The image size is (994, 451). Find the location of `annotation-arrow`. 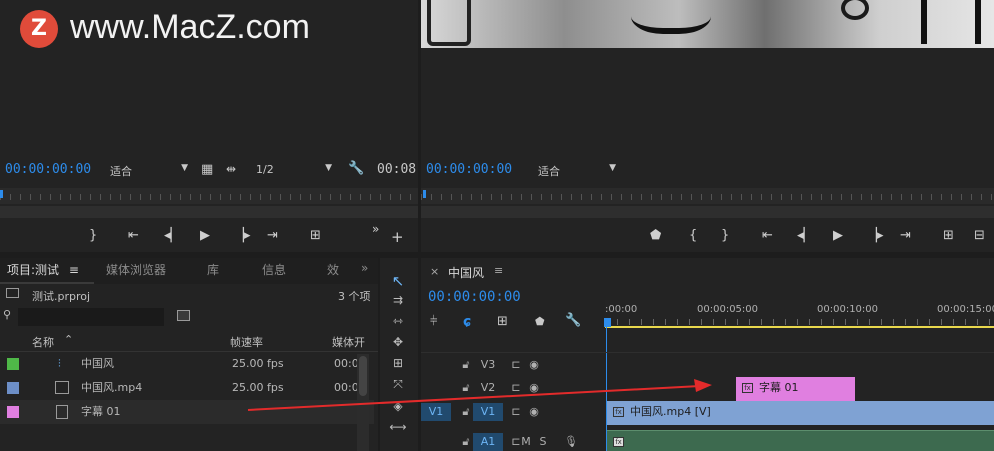

annotation-arrow is located at coordinates (479, 395).